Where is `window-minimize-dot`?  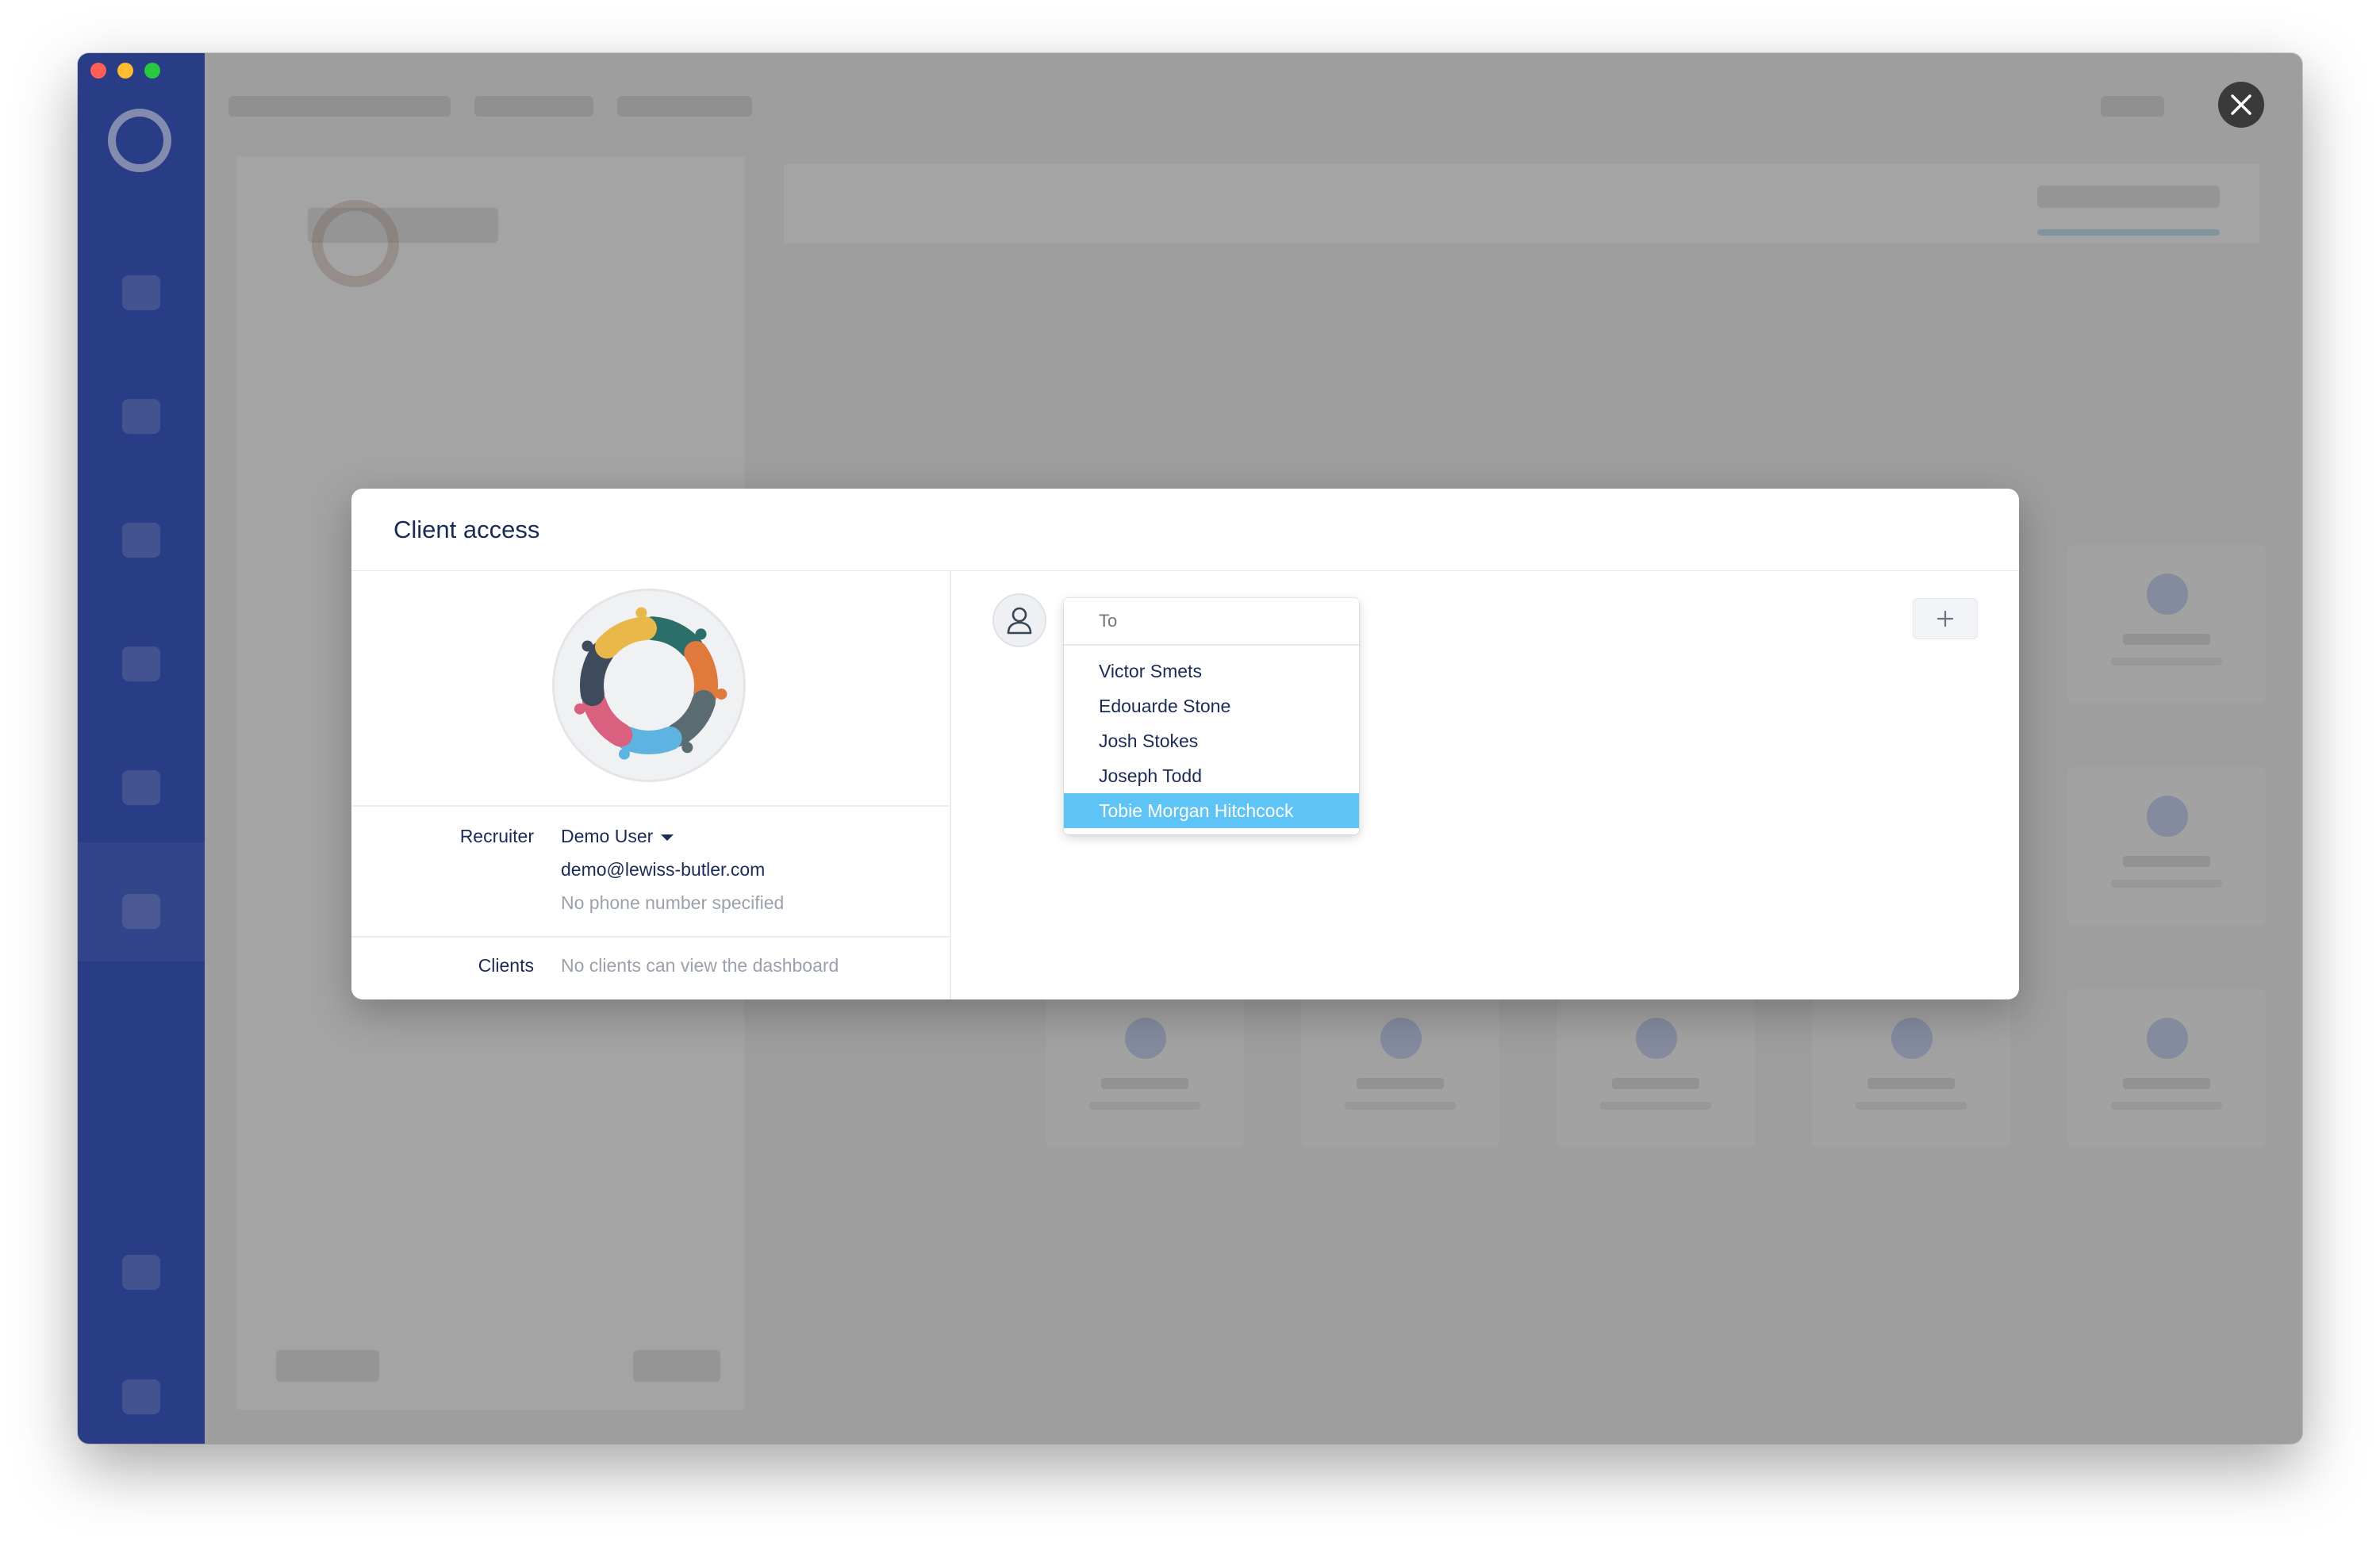
window-minimize-dot is located at coordinates (125, 71).